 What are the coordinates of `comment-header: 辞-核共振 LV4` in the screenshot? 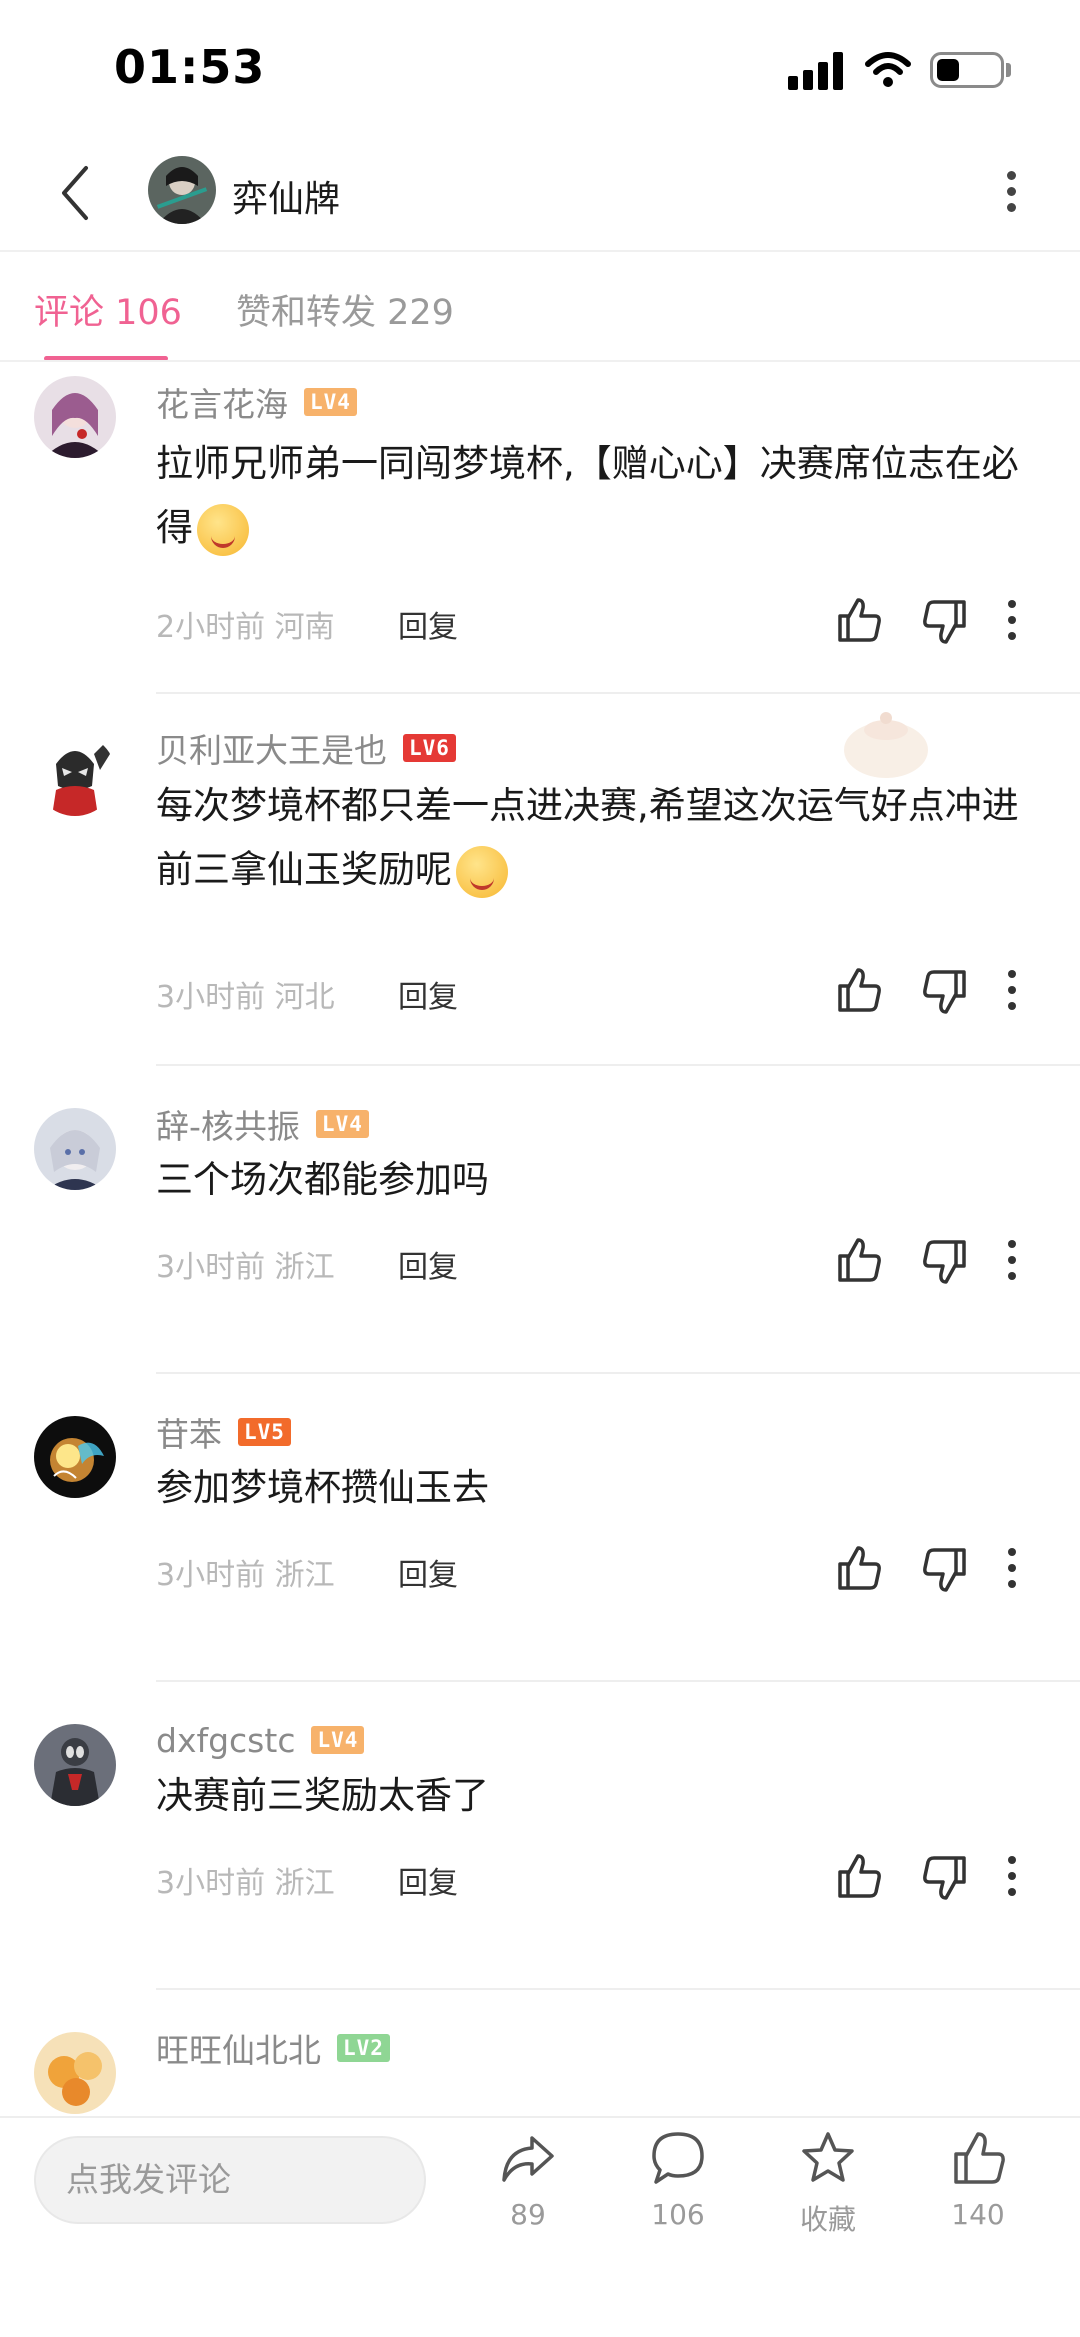 It's located at (262, 1124).